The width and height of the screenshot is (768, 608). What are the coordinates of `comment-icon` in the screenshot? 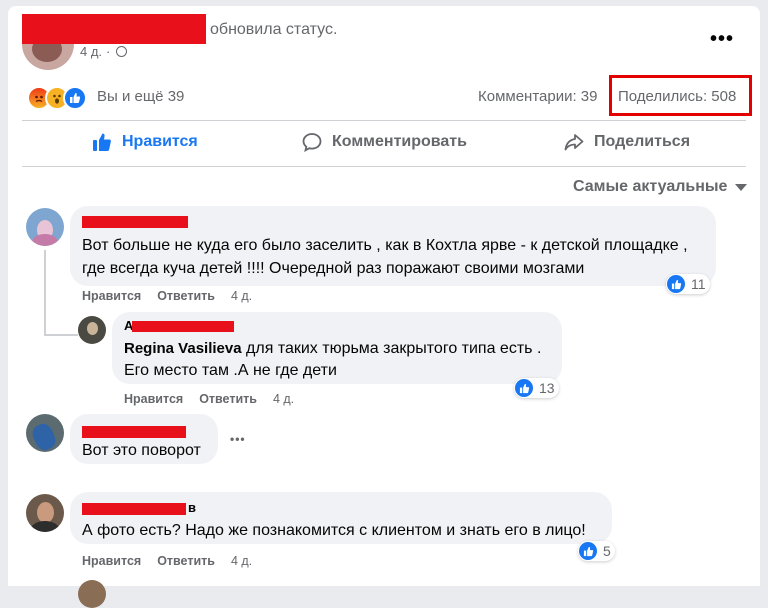 It's located at (312, 142).